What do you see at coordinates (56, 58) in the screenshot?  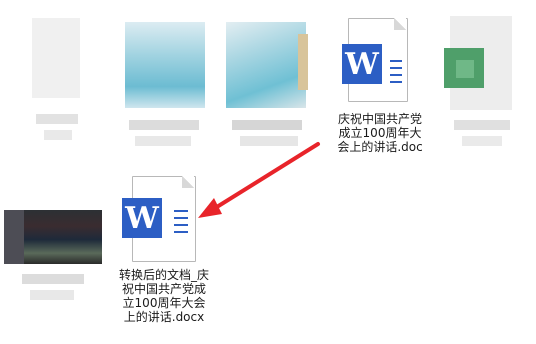 I see `blurred-file-1-icon` at bounding box center [56, 58].